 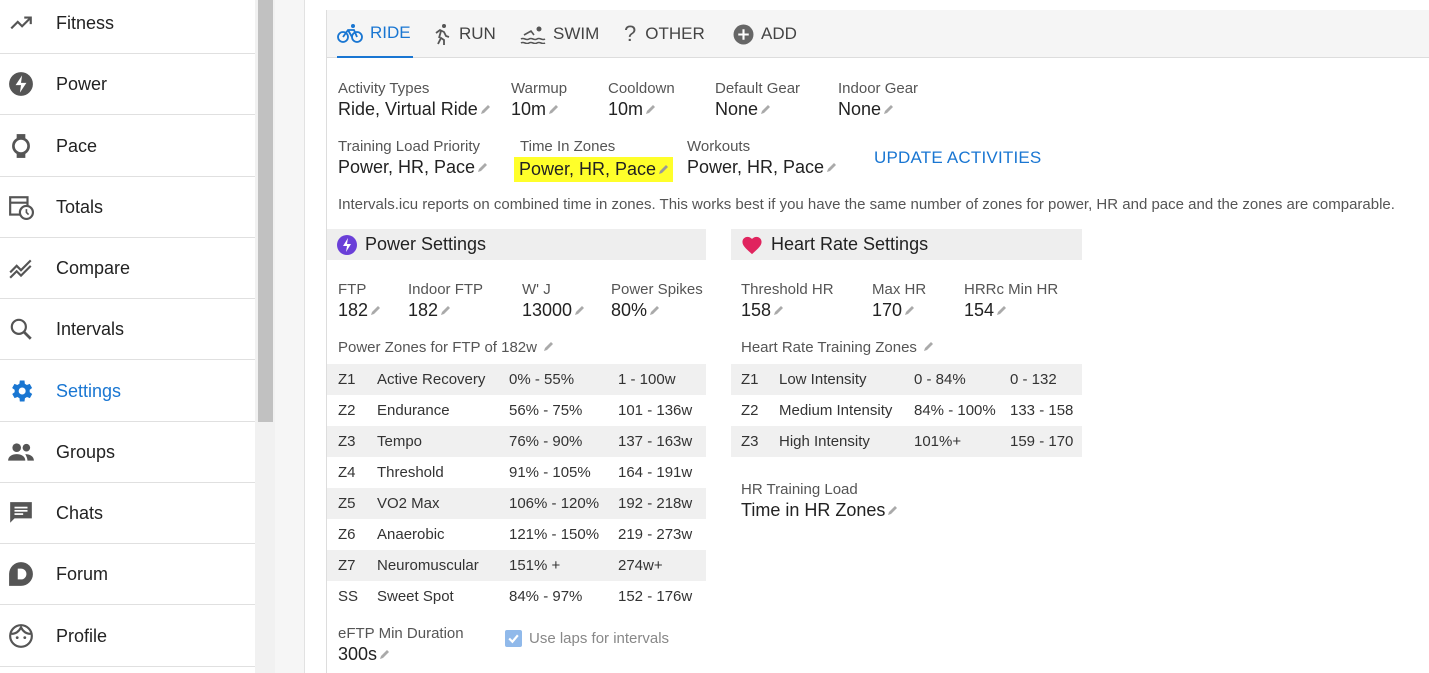 I want to click on tab-run: RUN, so click(x=464, y=34).